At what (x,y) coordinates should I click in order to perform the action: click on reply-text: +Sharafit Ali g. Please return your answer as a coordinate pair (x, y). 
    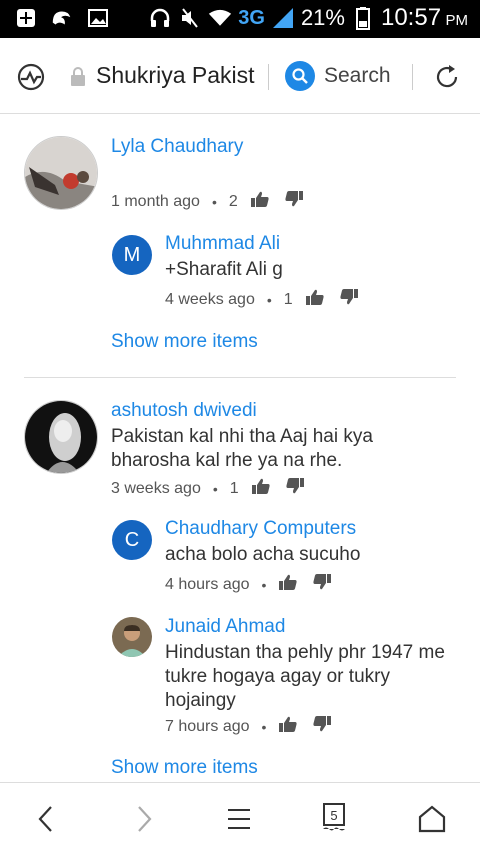
    Looking at the image, I should click on (224, 269).